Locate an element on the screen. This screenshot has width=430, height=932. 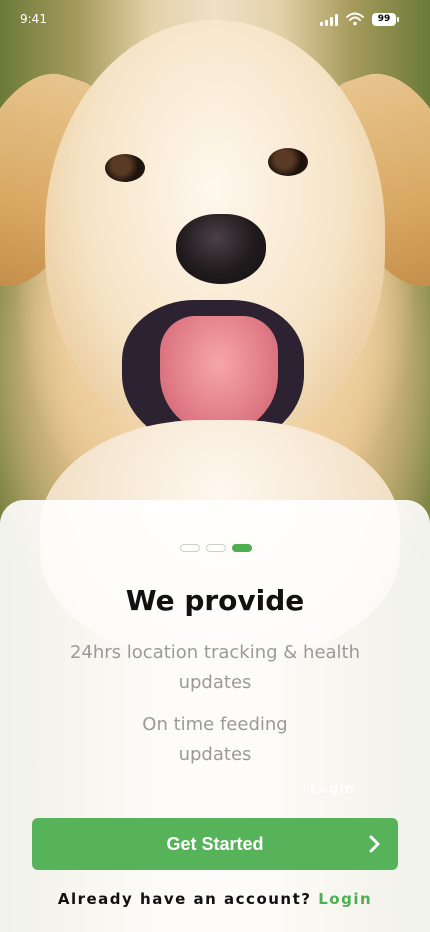
signin-prompt: Already have an account? Login is located at coordinates (215, 899).